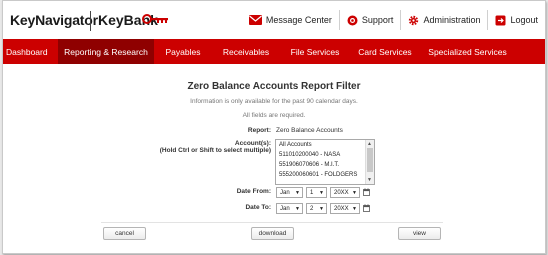 The image size is (548, 255). What do you see at coordinates (500, 20) in the screenshot?
I see `logout-icon` at bounding box center [500, 20].